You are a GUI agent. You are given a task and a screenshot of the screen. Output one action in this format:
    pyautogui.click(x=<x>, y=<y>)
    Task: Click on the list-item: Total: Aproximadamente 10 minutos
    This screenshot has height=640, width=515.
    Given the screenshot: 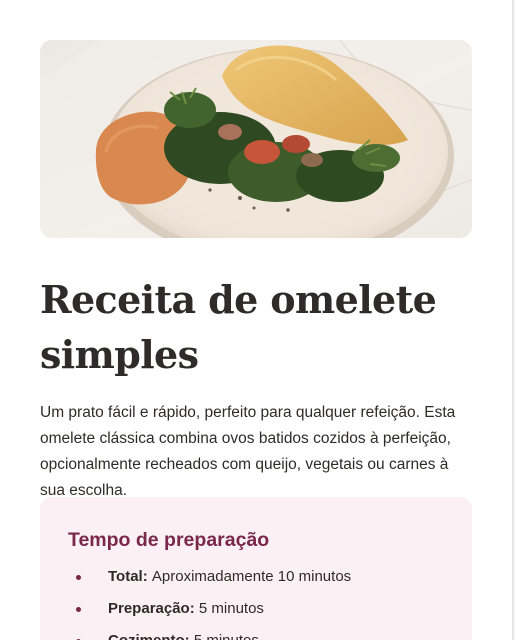 What is the action you would take?
    pyautogui.click(x=209, y=581)
    